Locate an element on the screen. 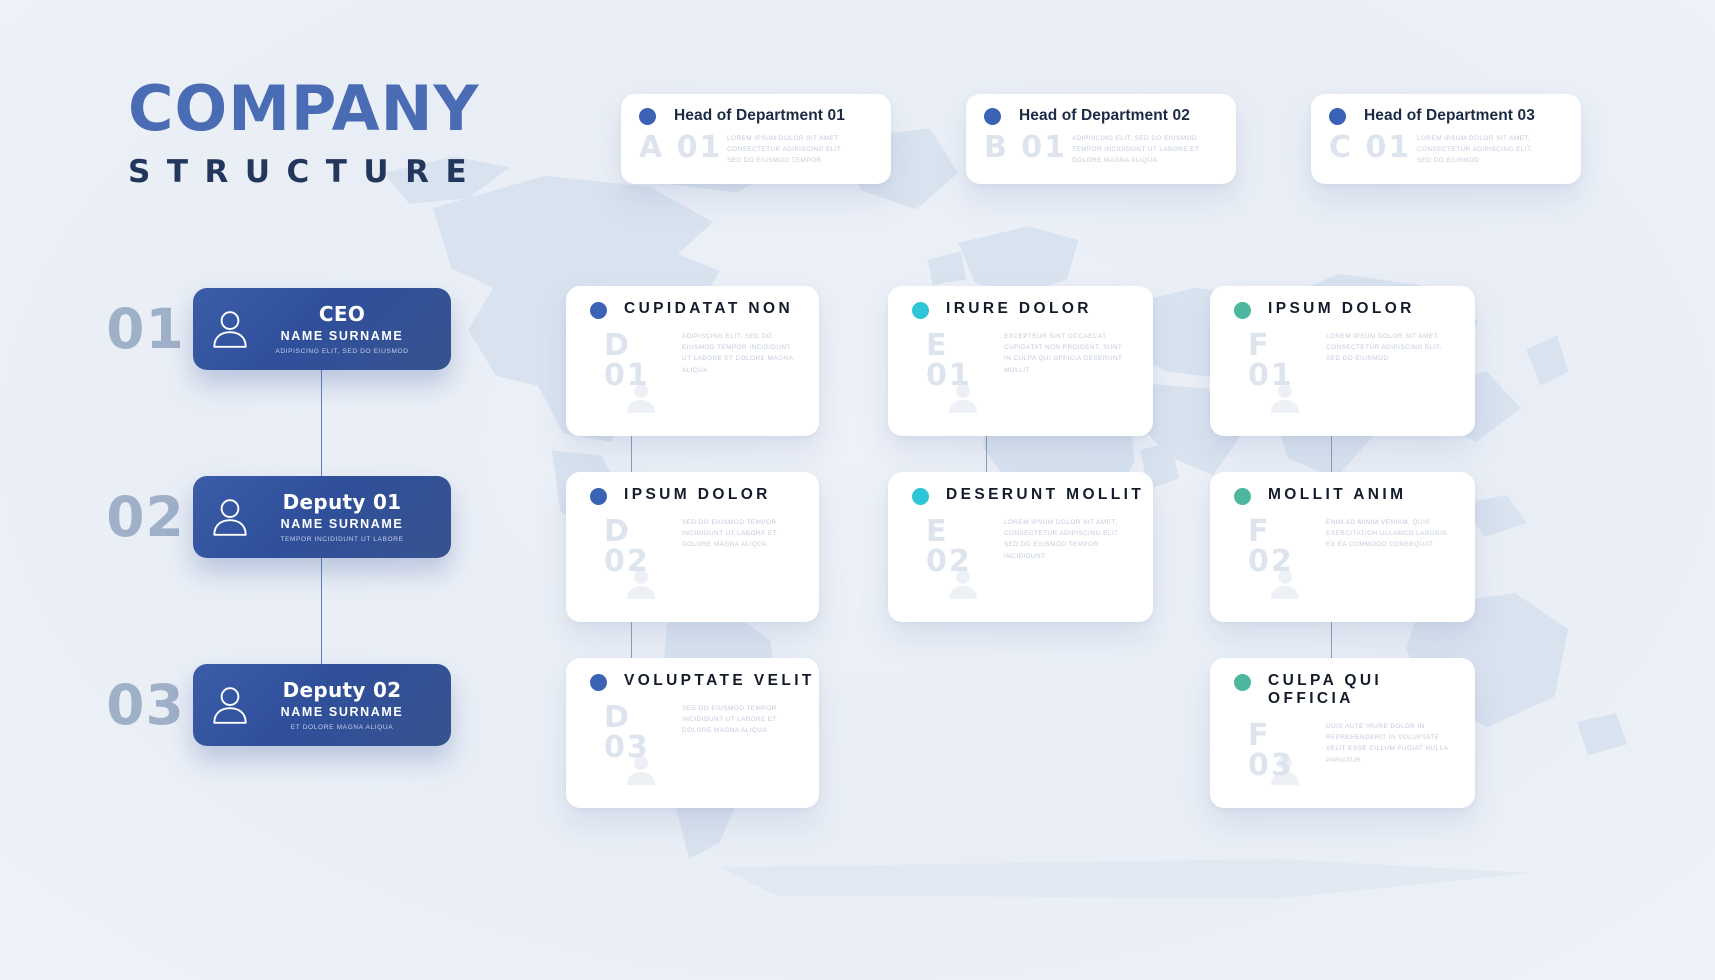 This screenshot has height=980, width=1715. exec-name-ceo: NAME SURNAME is located at coordinates (342, 335).